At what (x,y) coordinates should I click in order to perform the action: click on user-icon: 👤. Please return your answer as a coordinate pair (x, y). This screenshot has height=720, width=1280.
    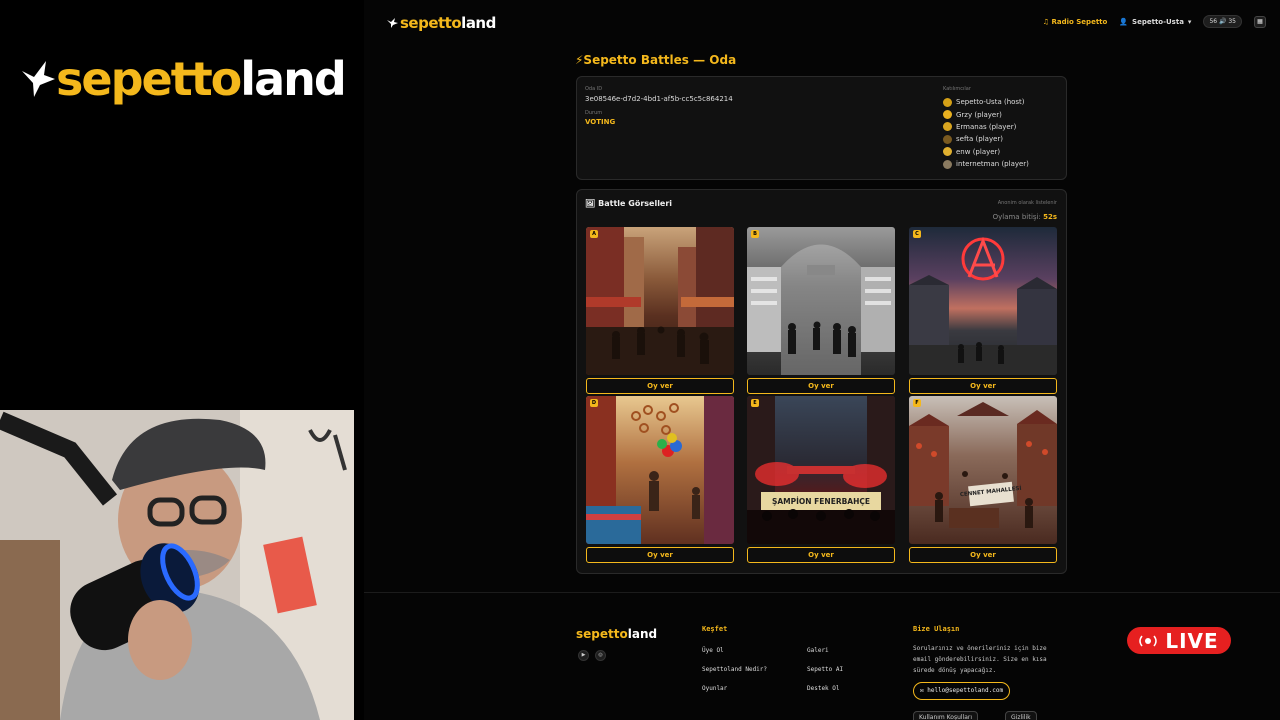
    Looking at the image, I should click on (1124, 21).